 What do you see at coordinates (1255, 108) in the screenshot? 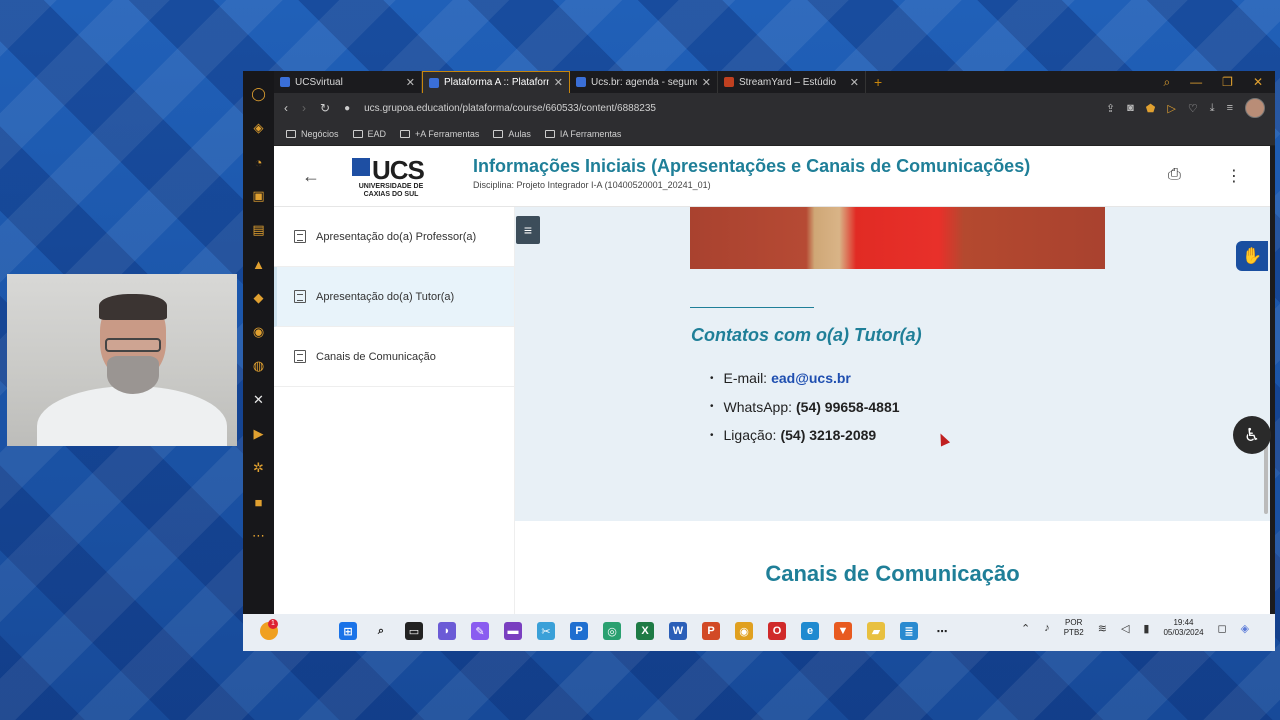
I see `profile-avatar` at bounding box center [1255, 108].